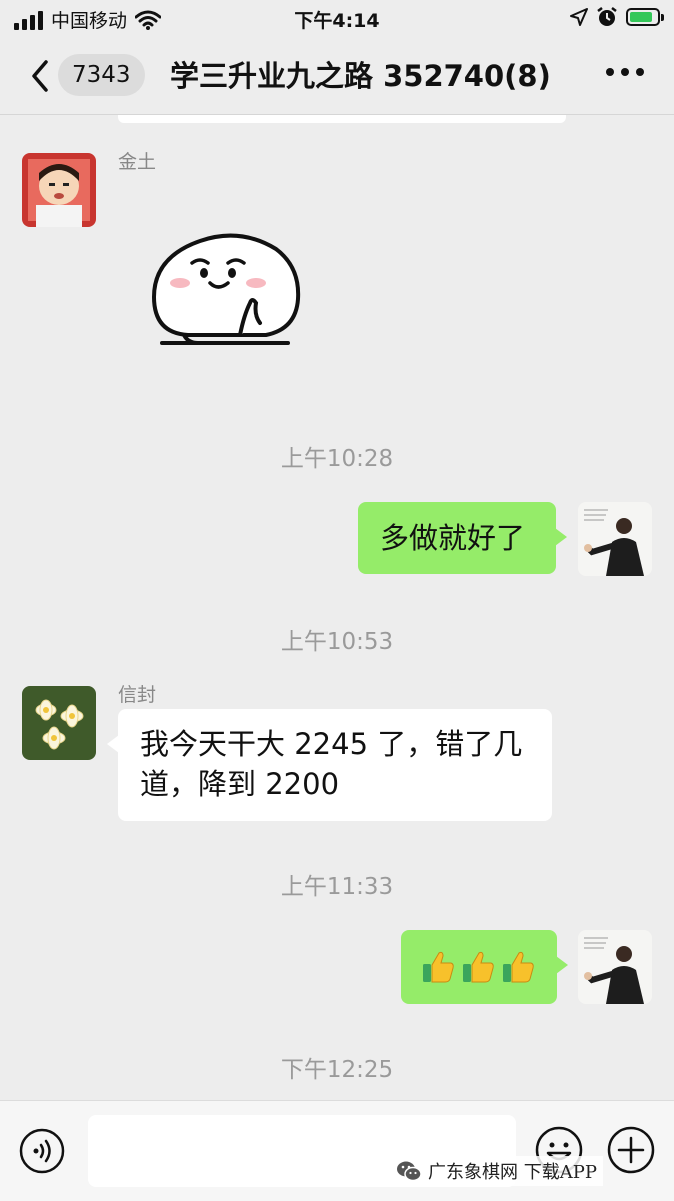 The height and width of the screenshot is (1201, 674). Describe the element at coordinates (360, 76) in the screenshot. I see `chat-title: 学三升业九之路 352740(8)` at that location.